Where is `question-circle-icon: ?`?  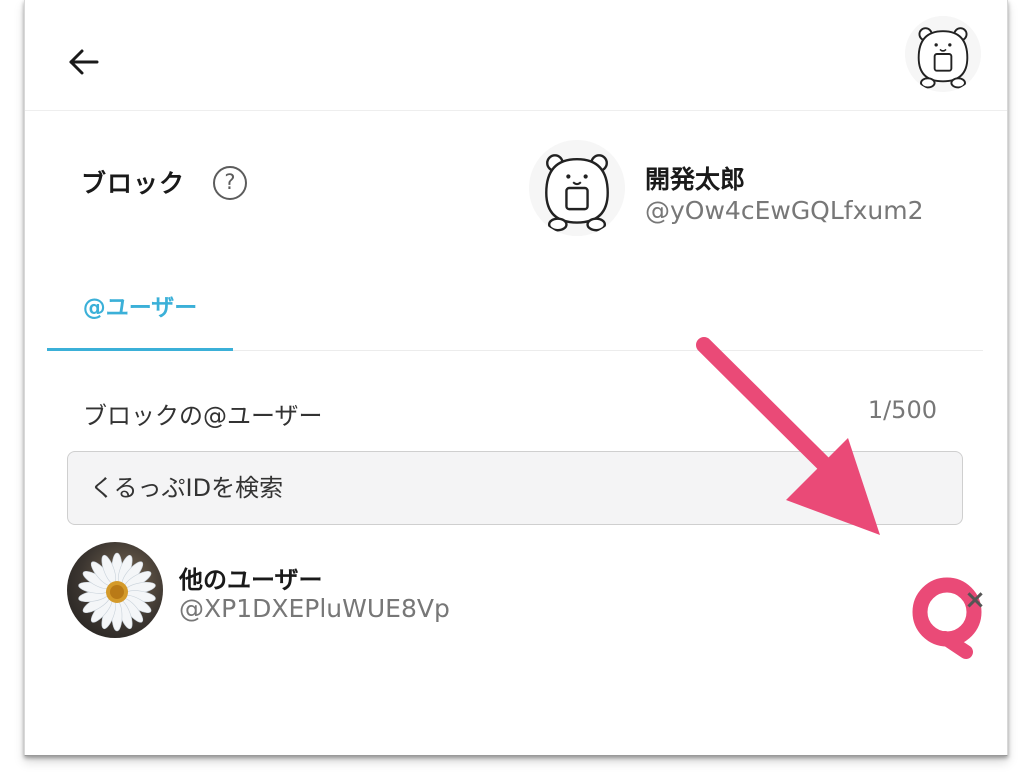
question-circle-icon: ? is located at coordinates (230, 183).